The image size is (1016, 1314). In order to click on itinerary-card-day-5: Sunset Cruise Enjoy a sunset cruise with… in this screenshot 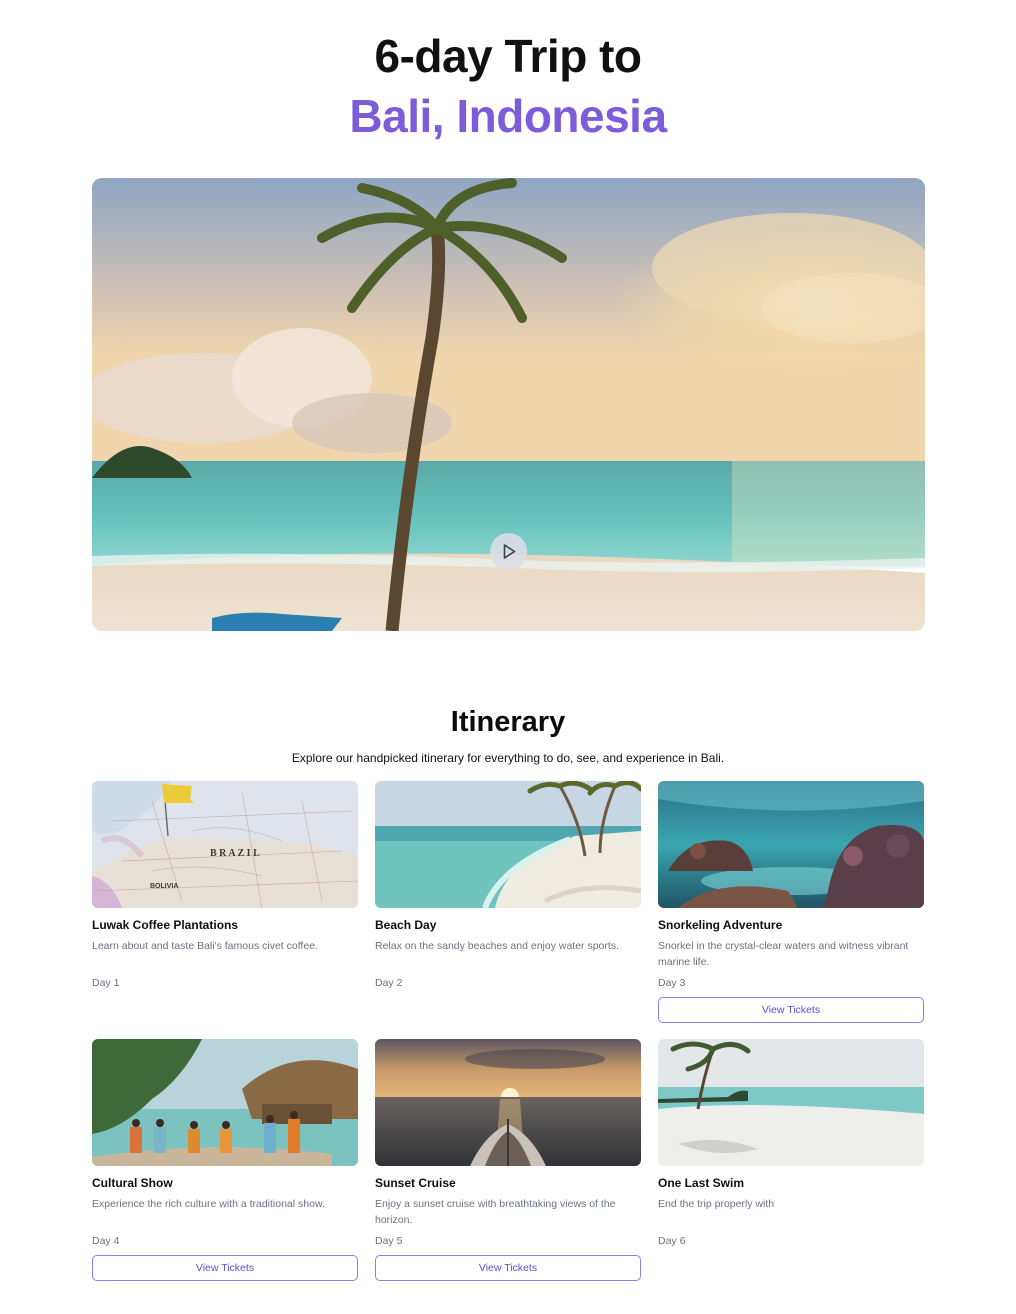, I will do `click(508, 1160)`.